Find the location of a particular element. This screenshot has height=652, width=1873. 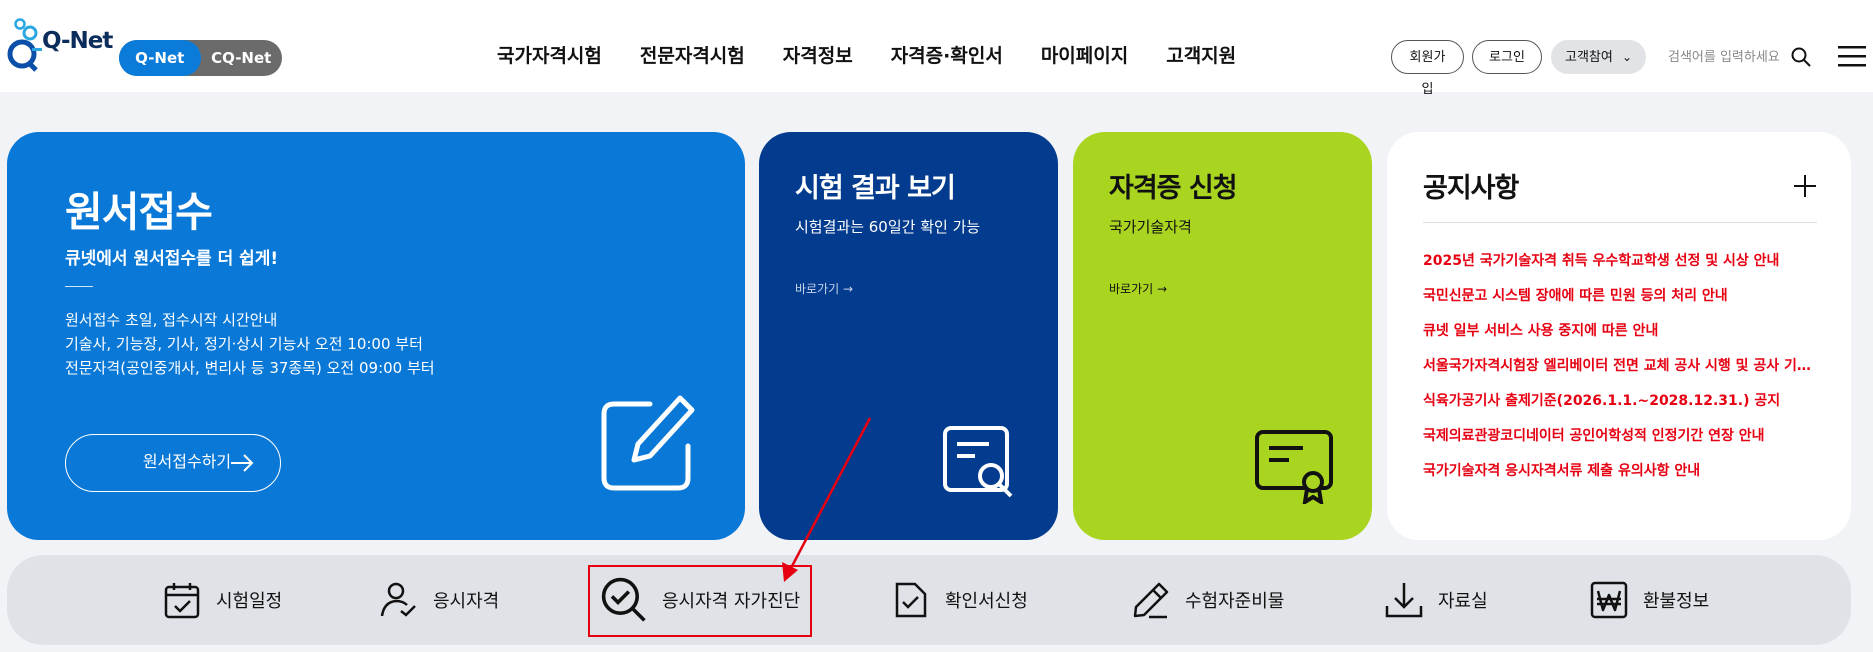

nav-qualification-info: 자격정보 is located at coordinates (818, 56).